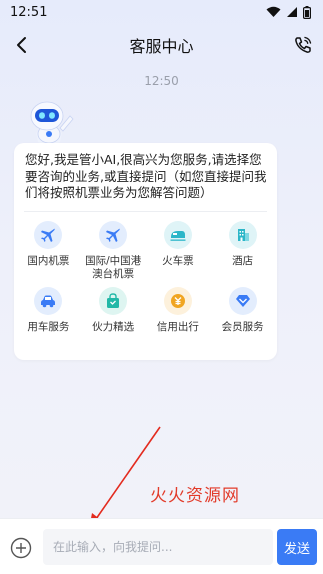 The image size is (323, 574). I want to click on app-header: 客服中心, so click(161, 45).